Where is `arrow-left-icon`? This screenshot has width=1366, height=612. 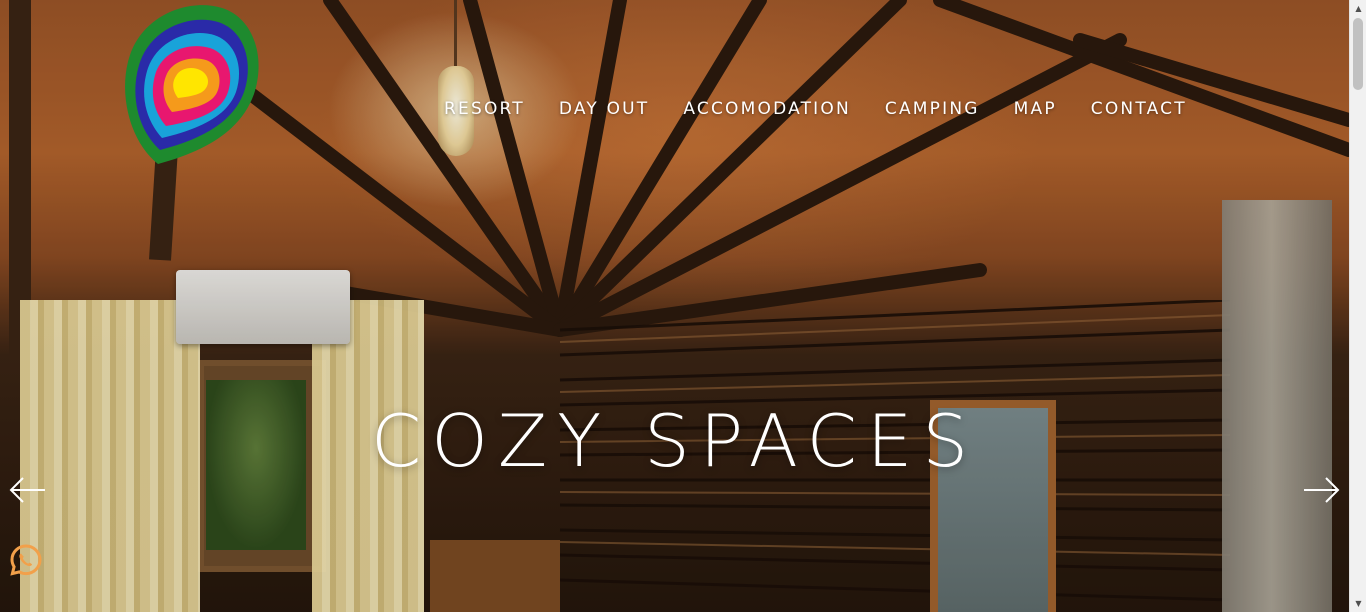
arrow-left-icon is located at coordinates (27, 490).